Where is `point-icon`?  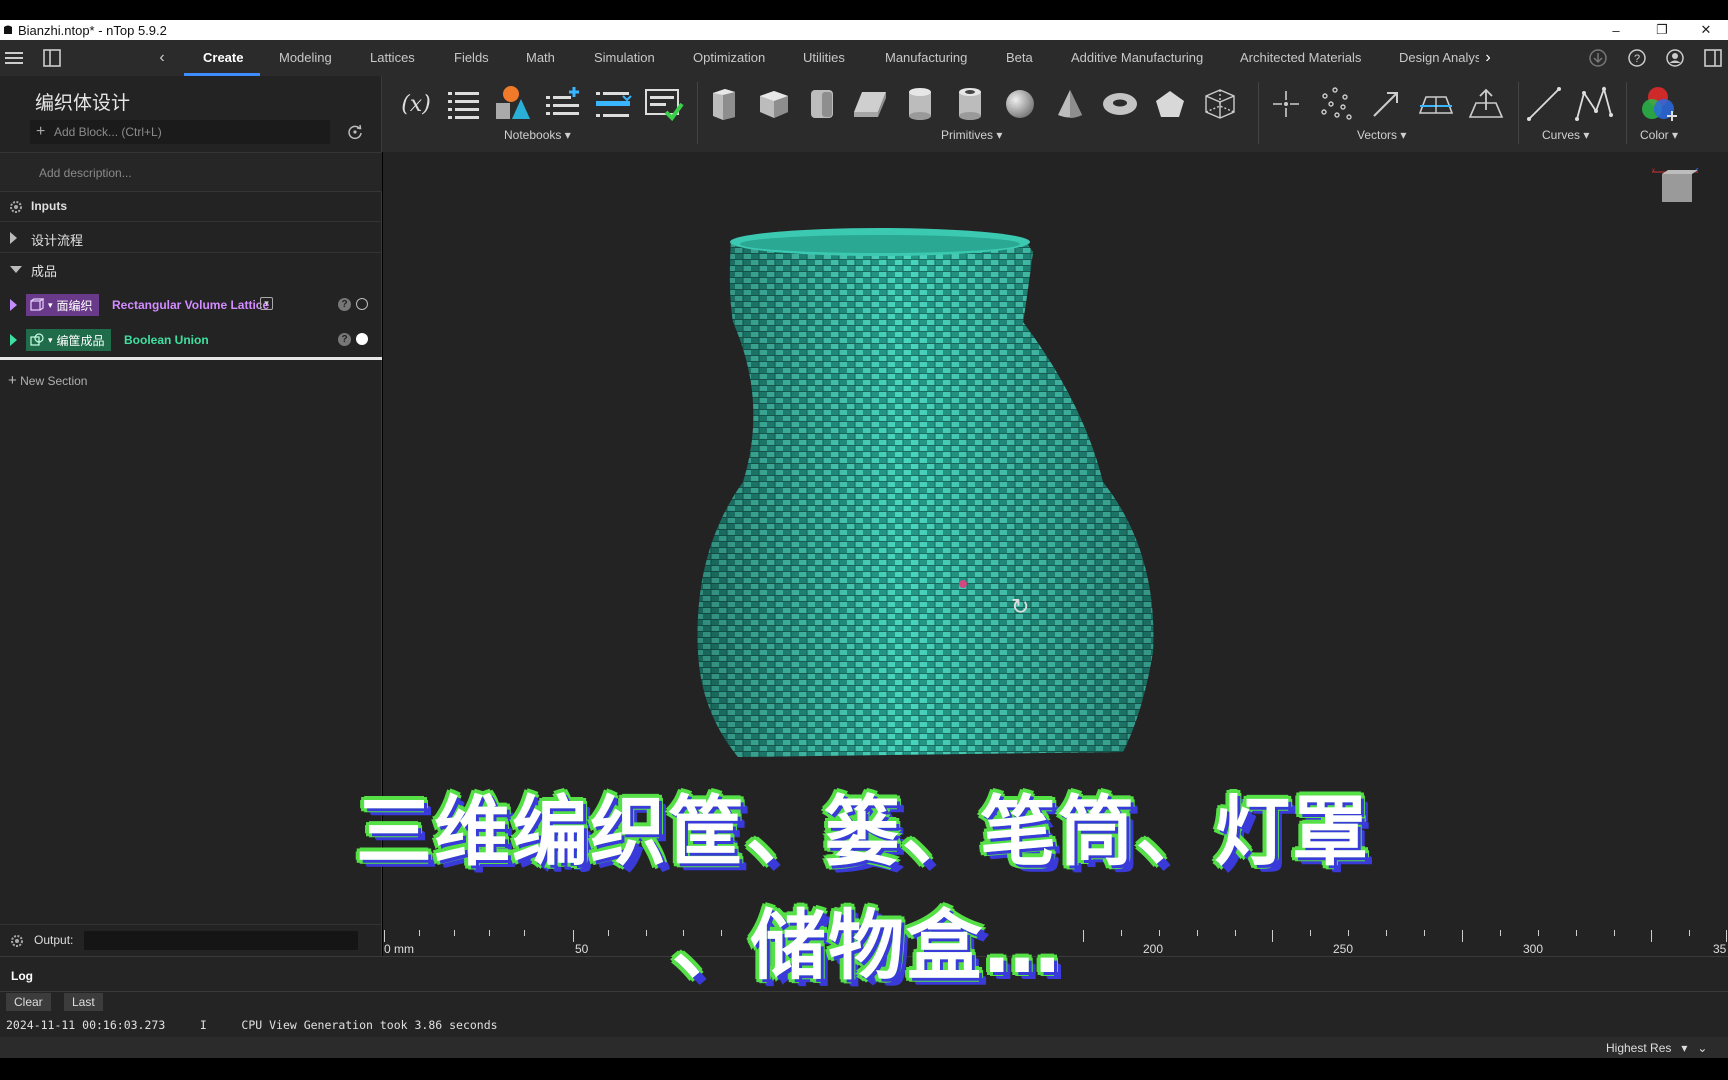
point-icon is located at coordinates (1286, 104).